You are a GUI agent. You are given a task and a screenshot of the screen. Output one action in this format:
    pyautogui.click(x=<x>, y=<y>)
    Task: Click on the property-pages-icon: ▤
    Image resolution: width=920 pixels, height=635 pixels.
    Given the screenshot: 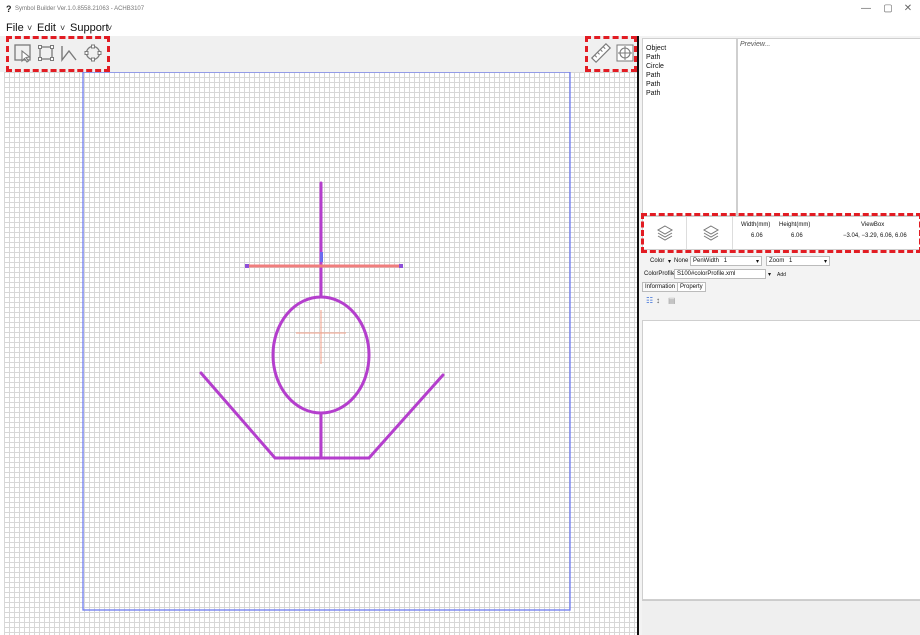 What is the action you would take?
    pyautogui.click(x=672, y=300)
    